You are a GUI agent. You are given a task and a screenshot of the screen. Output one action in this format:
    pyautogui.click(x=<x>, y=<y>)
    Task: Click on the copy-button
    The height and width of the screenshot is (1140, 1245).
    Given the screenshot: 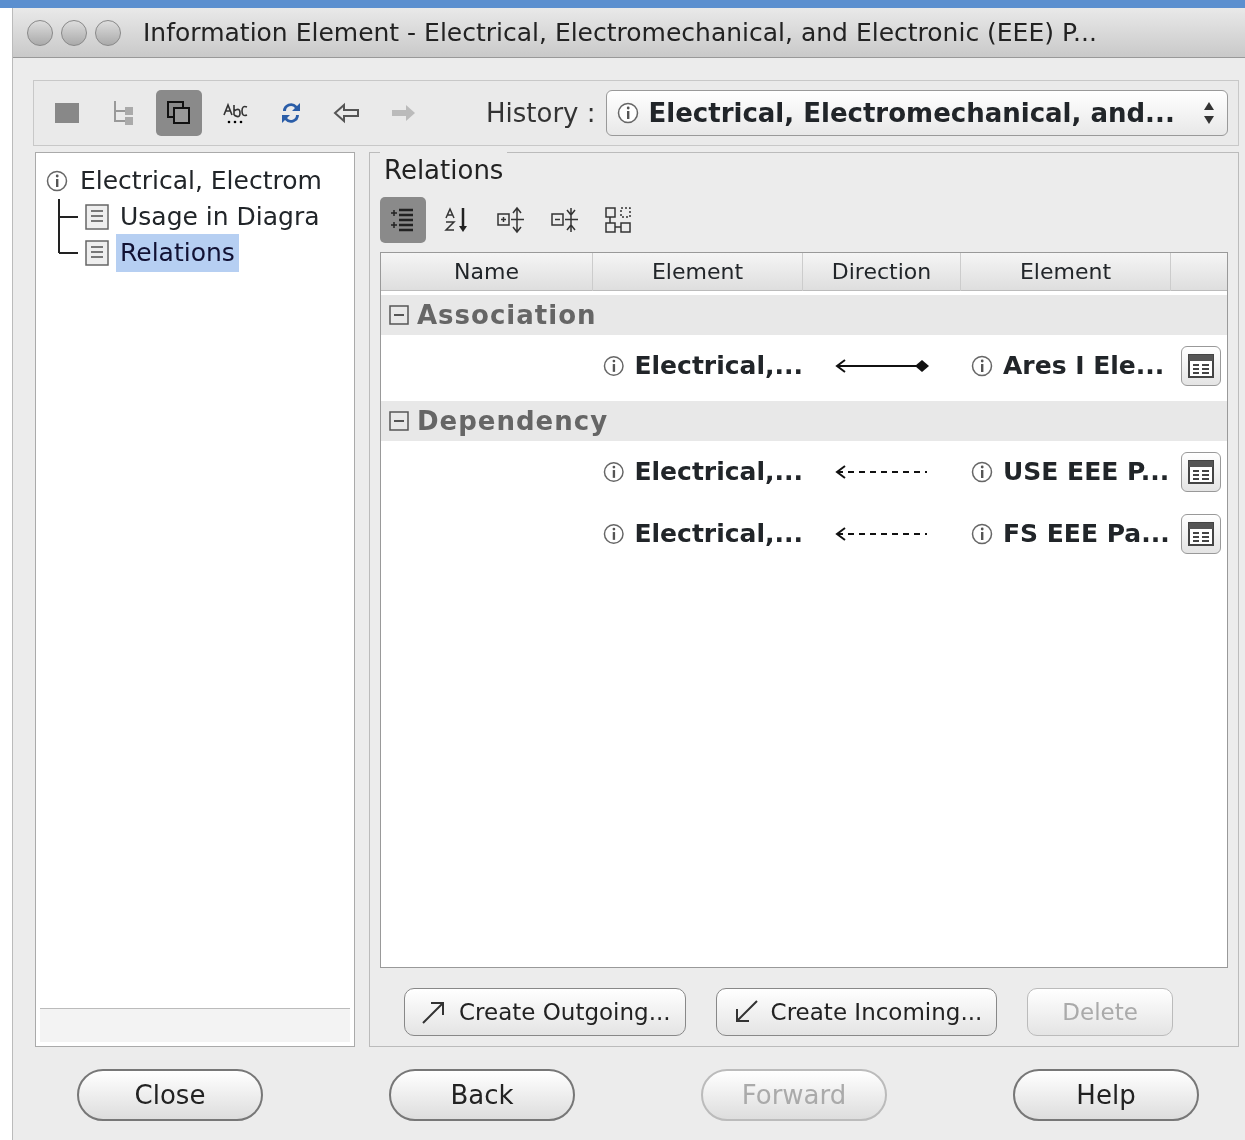 What is the action you would take?
    pyautogui.click(x=179, y=113)
    